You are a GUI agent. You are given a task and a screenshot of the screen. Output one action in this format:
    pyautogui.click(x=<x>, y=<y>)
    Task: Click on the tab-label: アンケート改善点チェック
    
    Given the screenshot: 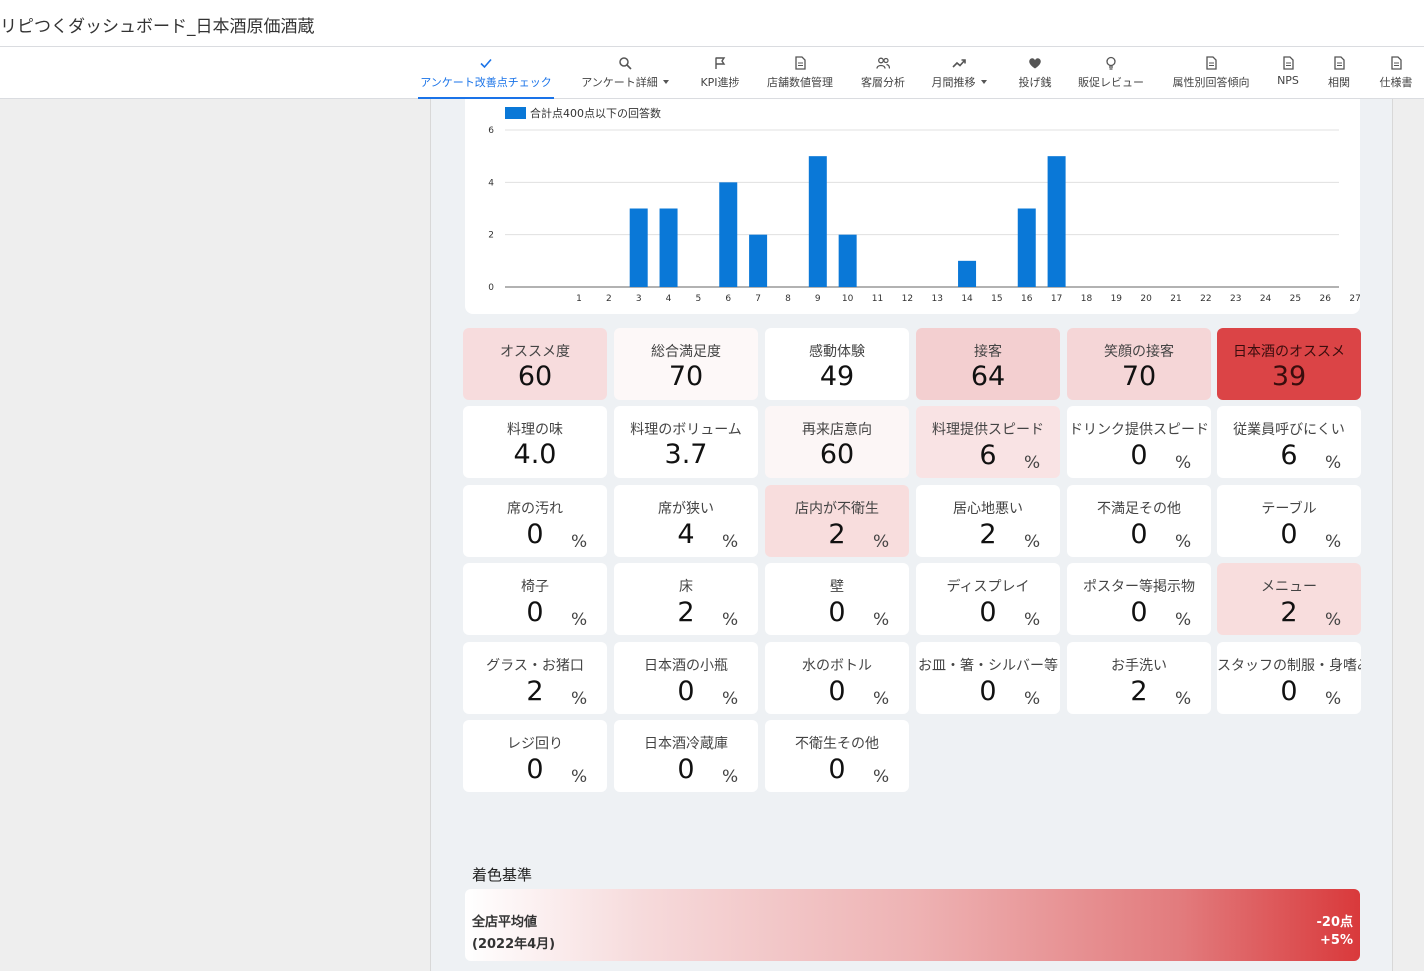 What is the action you would take?
    pyautogui.click(x=486, y=82)
    